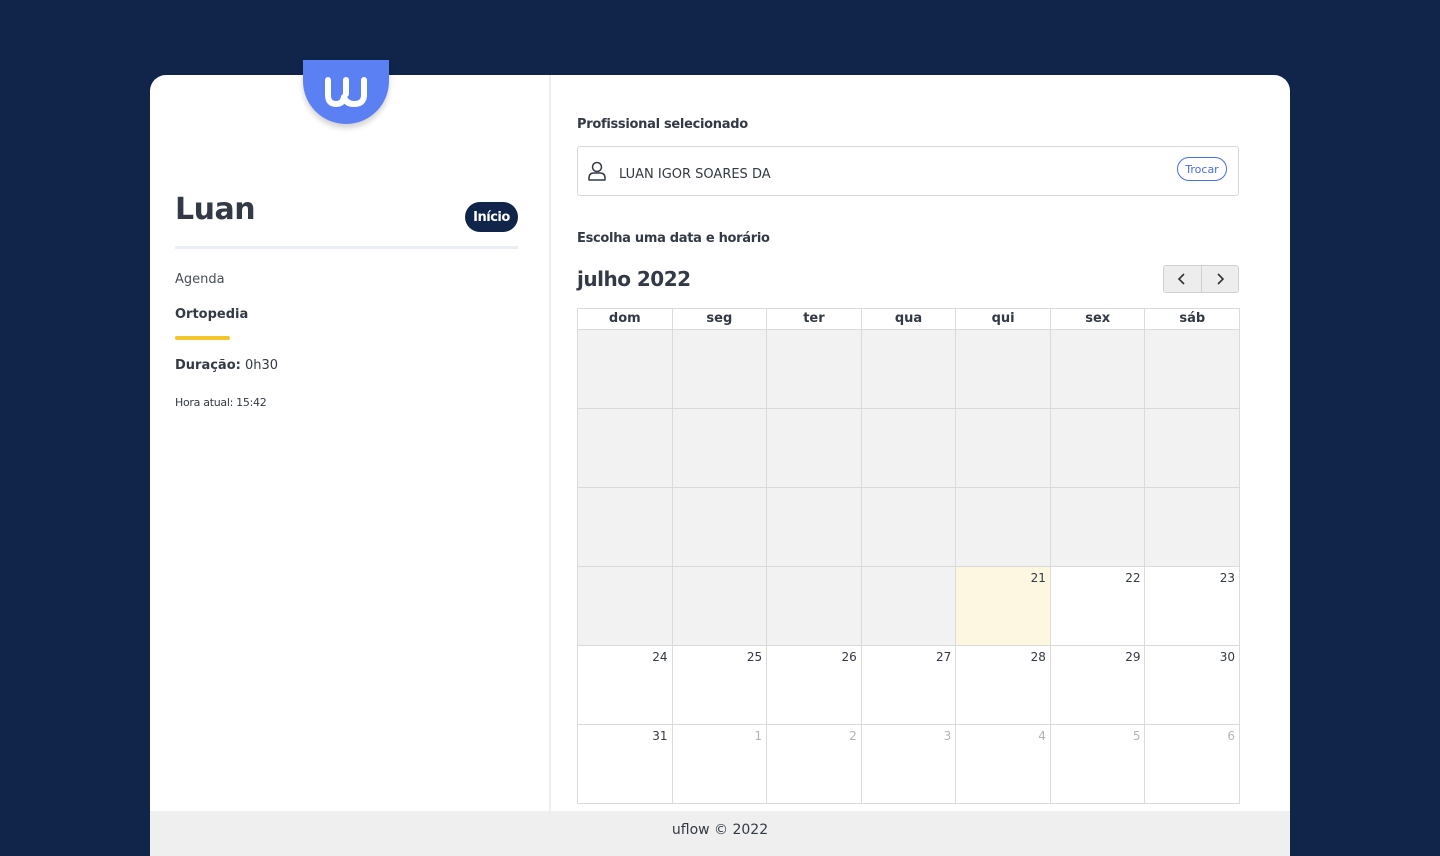 The image size is (1440, 856). I want to click on calendar-day-cell: 27, so click(908, 685).